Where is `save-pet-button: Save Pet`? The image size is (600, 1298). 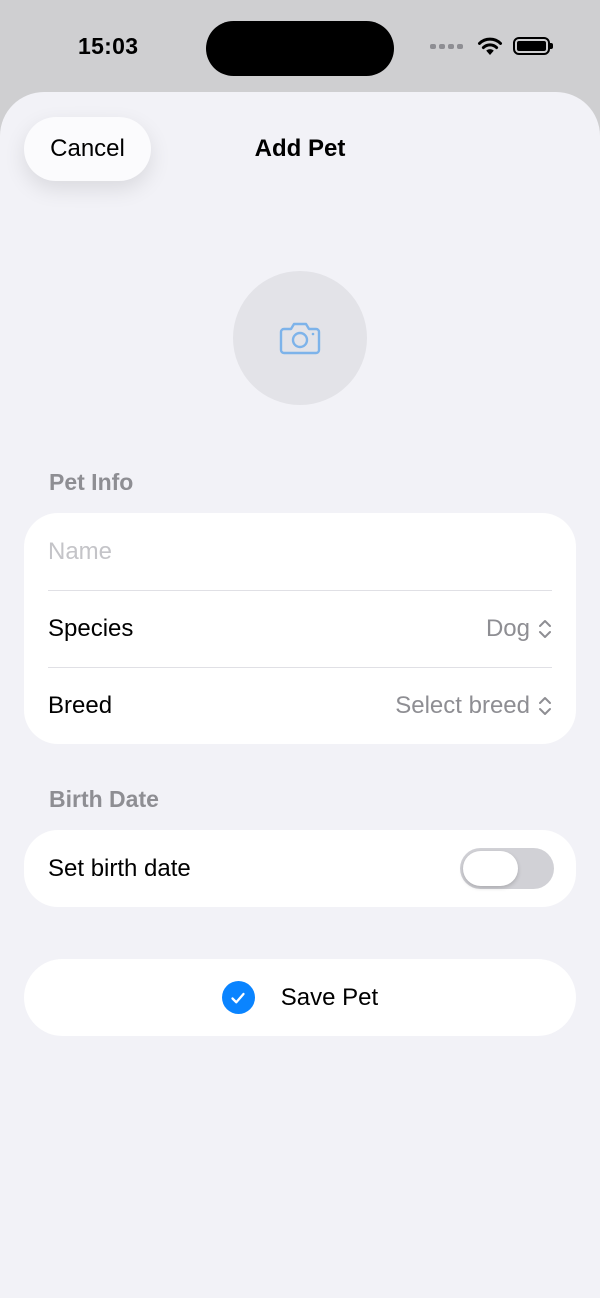 save-pet-button: Save Pet is located at coordinates (300, 997).